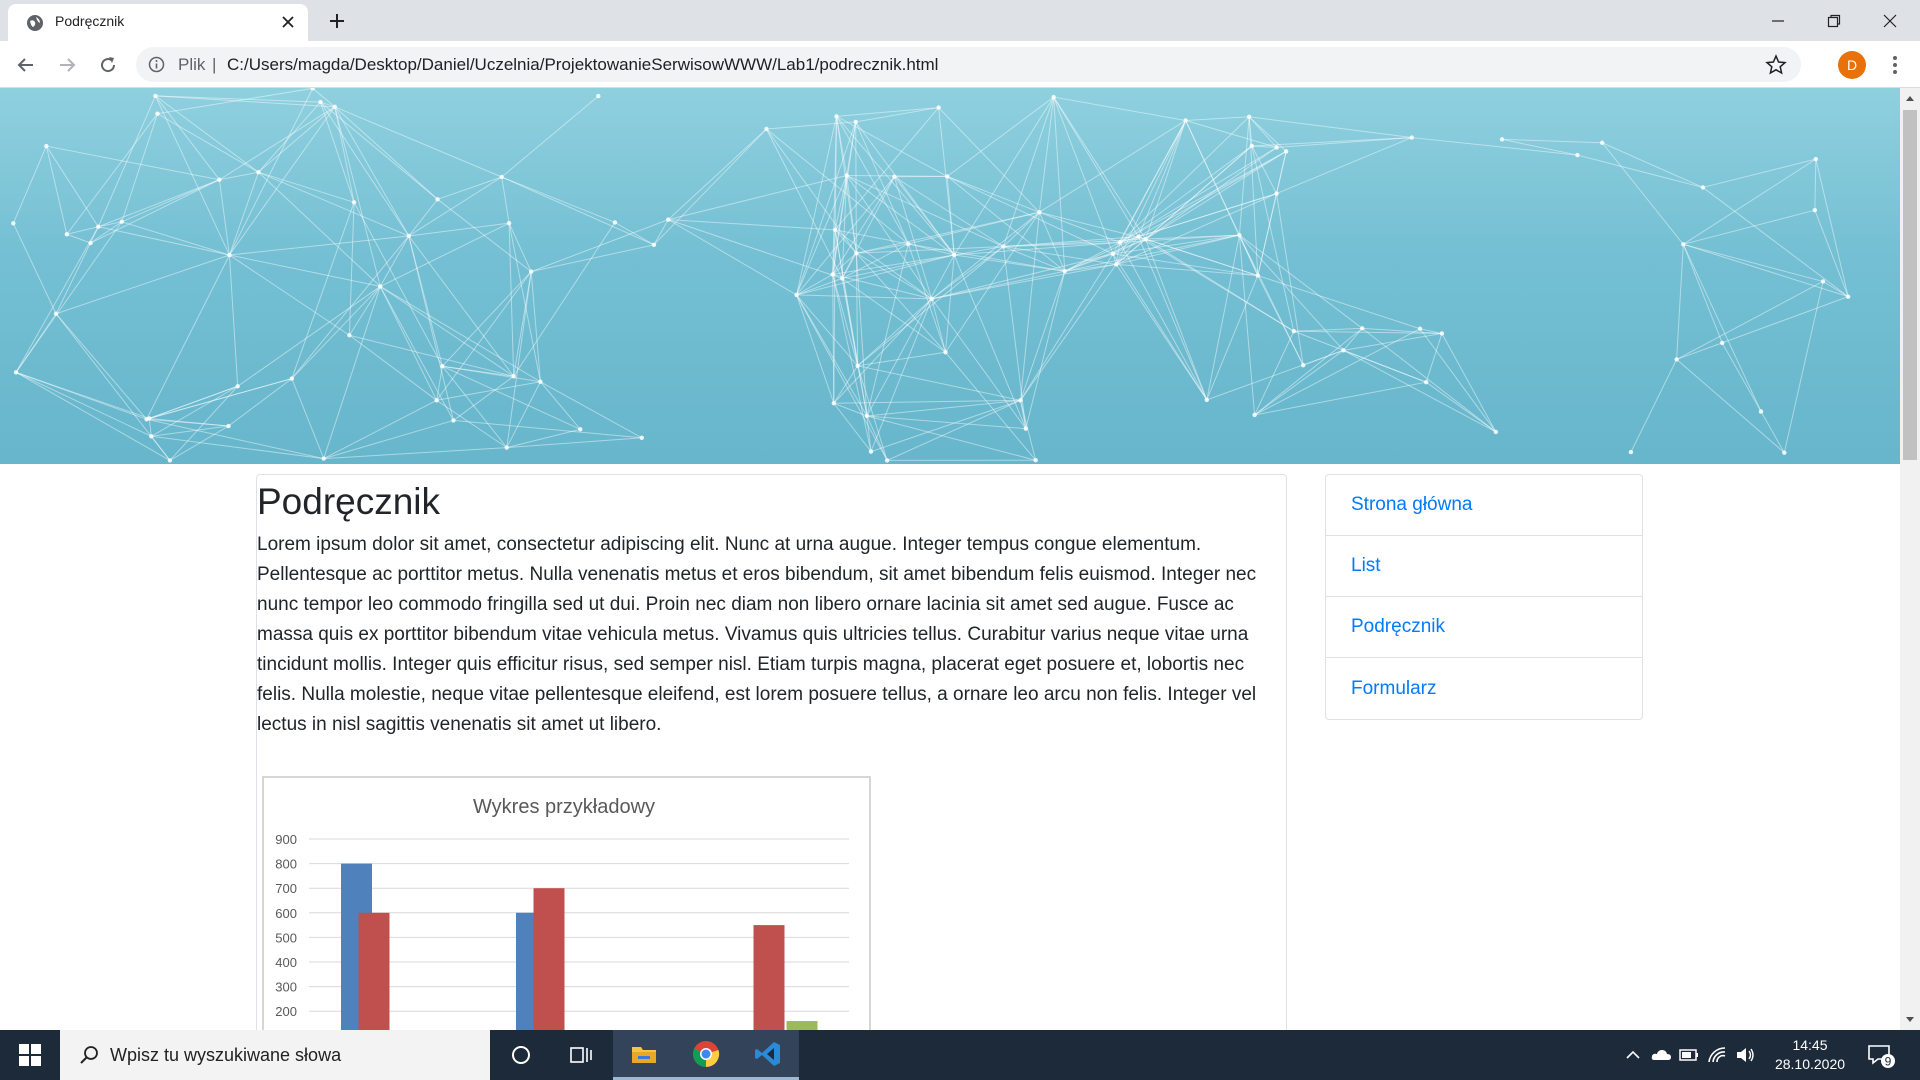 Image resolution: width=1920 pixels, height=1080 pixels. I want to click on forward-button, so click(67, 65).